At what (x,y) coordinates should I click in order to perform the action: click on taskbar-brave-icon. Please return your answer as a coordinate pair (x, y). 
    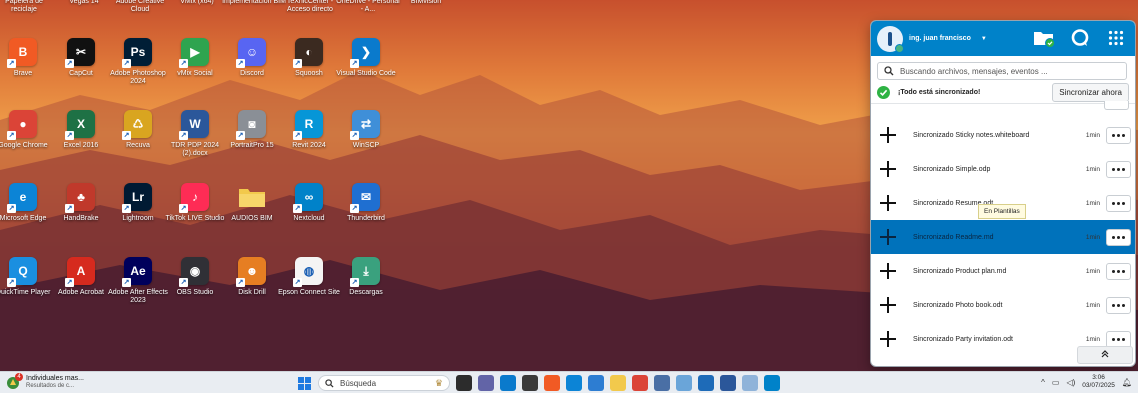
    Looking at the image, I should click on (552, 383).